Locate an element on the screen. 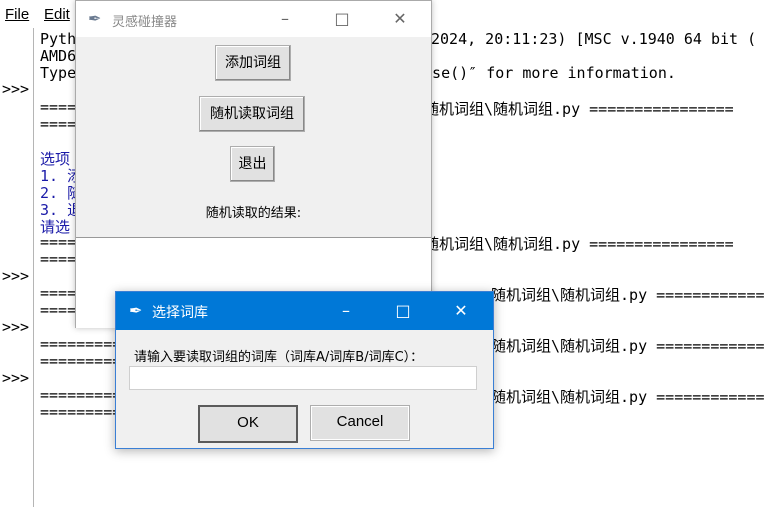 The width and height of the screenshot is (765, 507). shell-line: 2024, 20:11:23) [MSC v.1940 64 bit ( is located at coordinates (594, 39).